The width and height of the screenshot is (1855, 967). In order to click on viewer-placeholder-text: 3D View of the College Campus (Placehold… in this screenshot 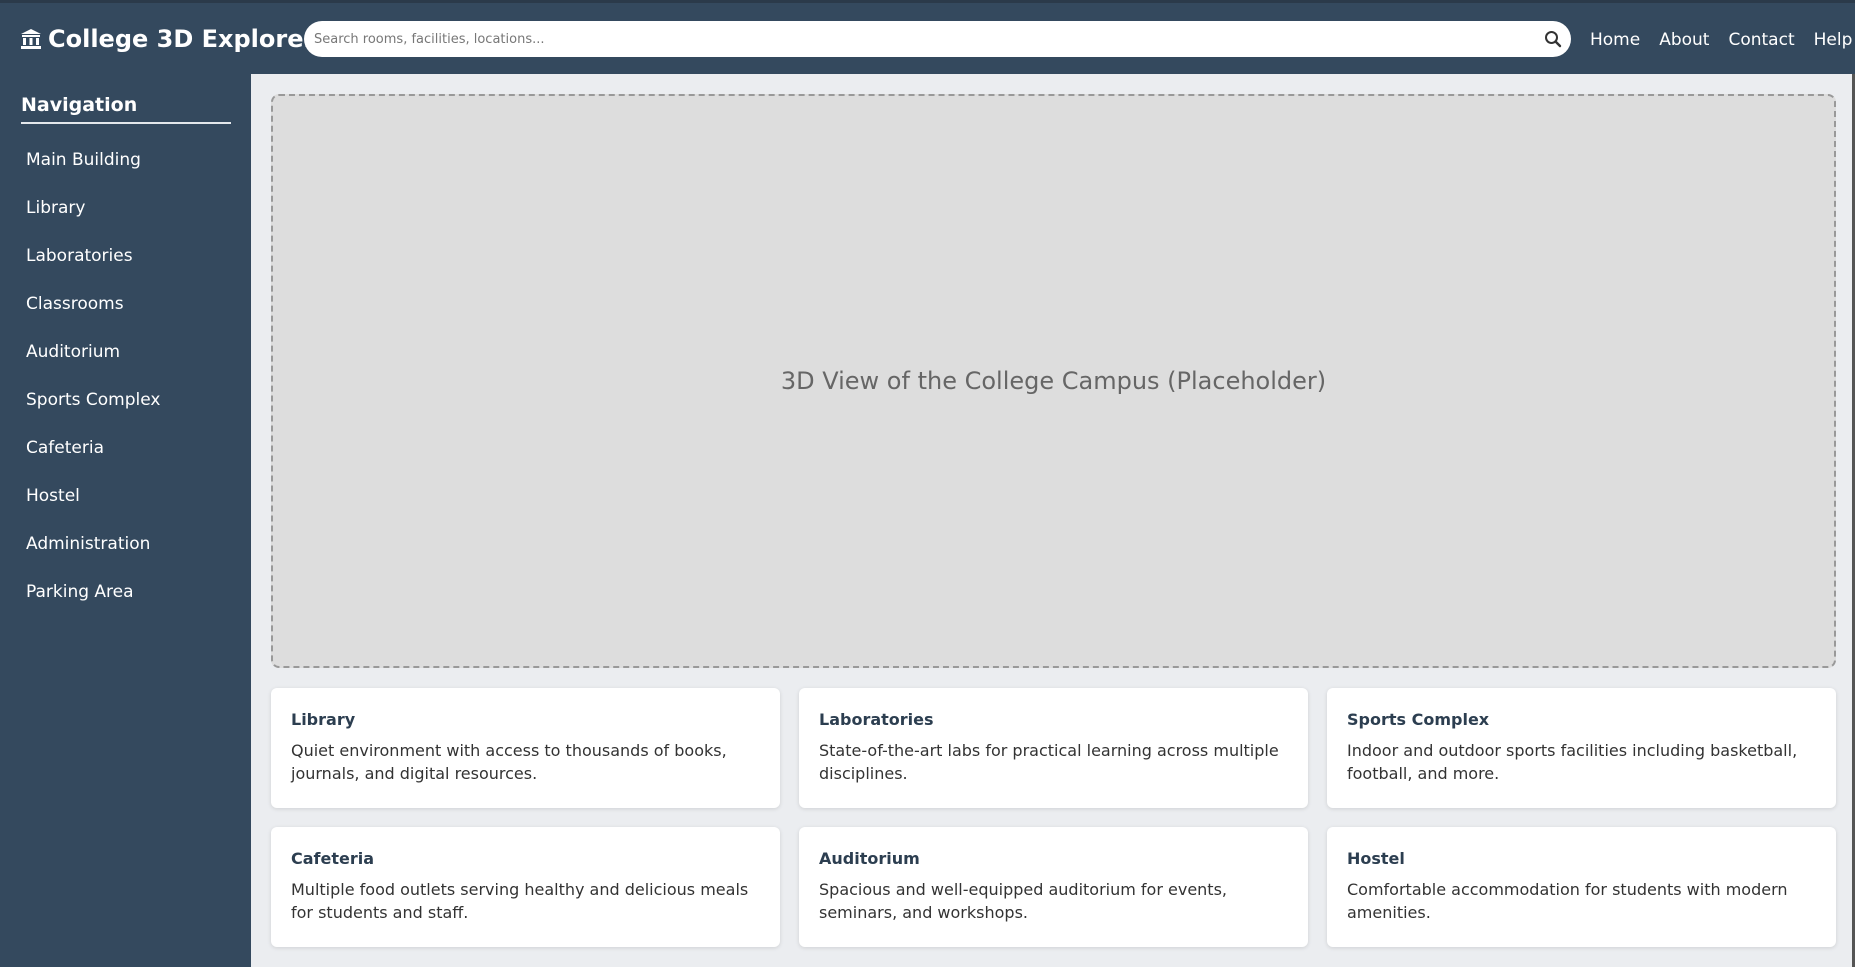, I will do `click(1053, 381)`.